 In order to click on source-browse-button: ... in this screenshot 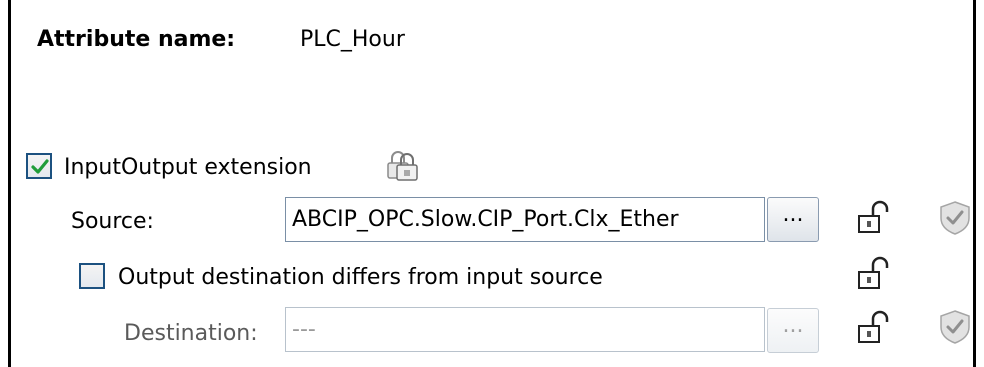, I will do `click(793, 219)`.